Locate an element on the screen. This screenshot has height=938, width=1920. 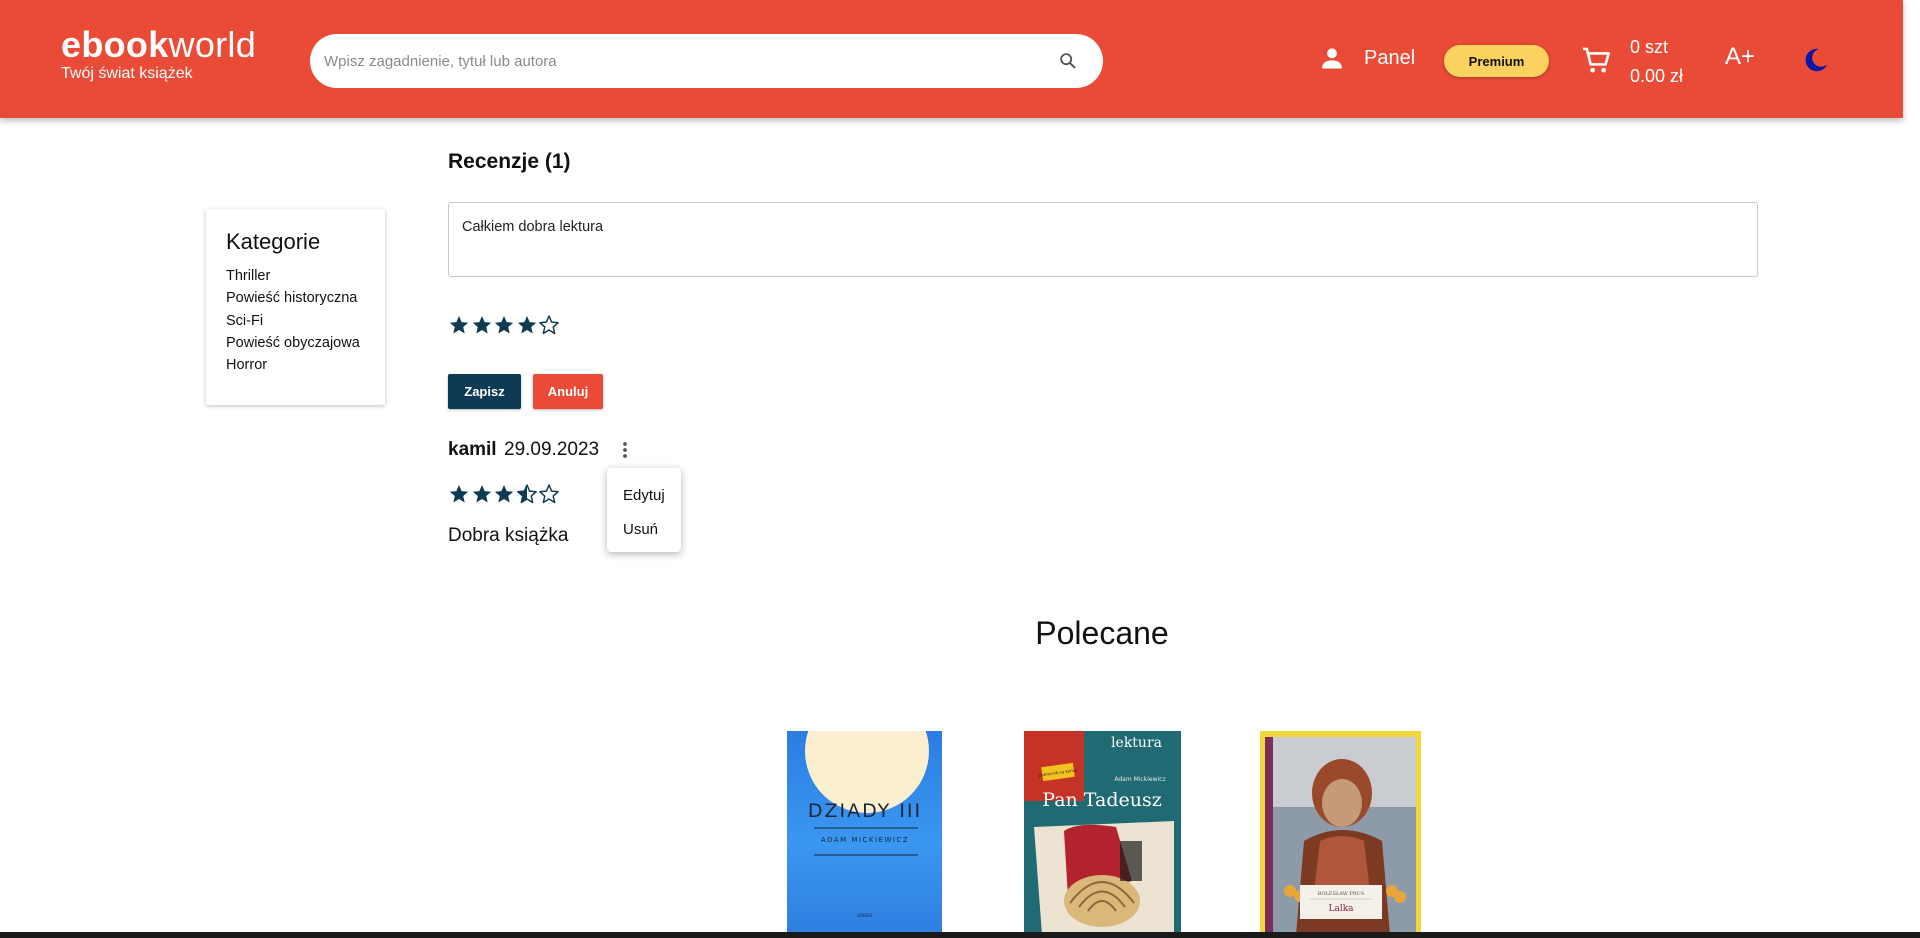
category-item-scifi: Sci-Fi is located at coordinates (295, 321).